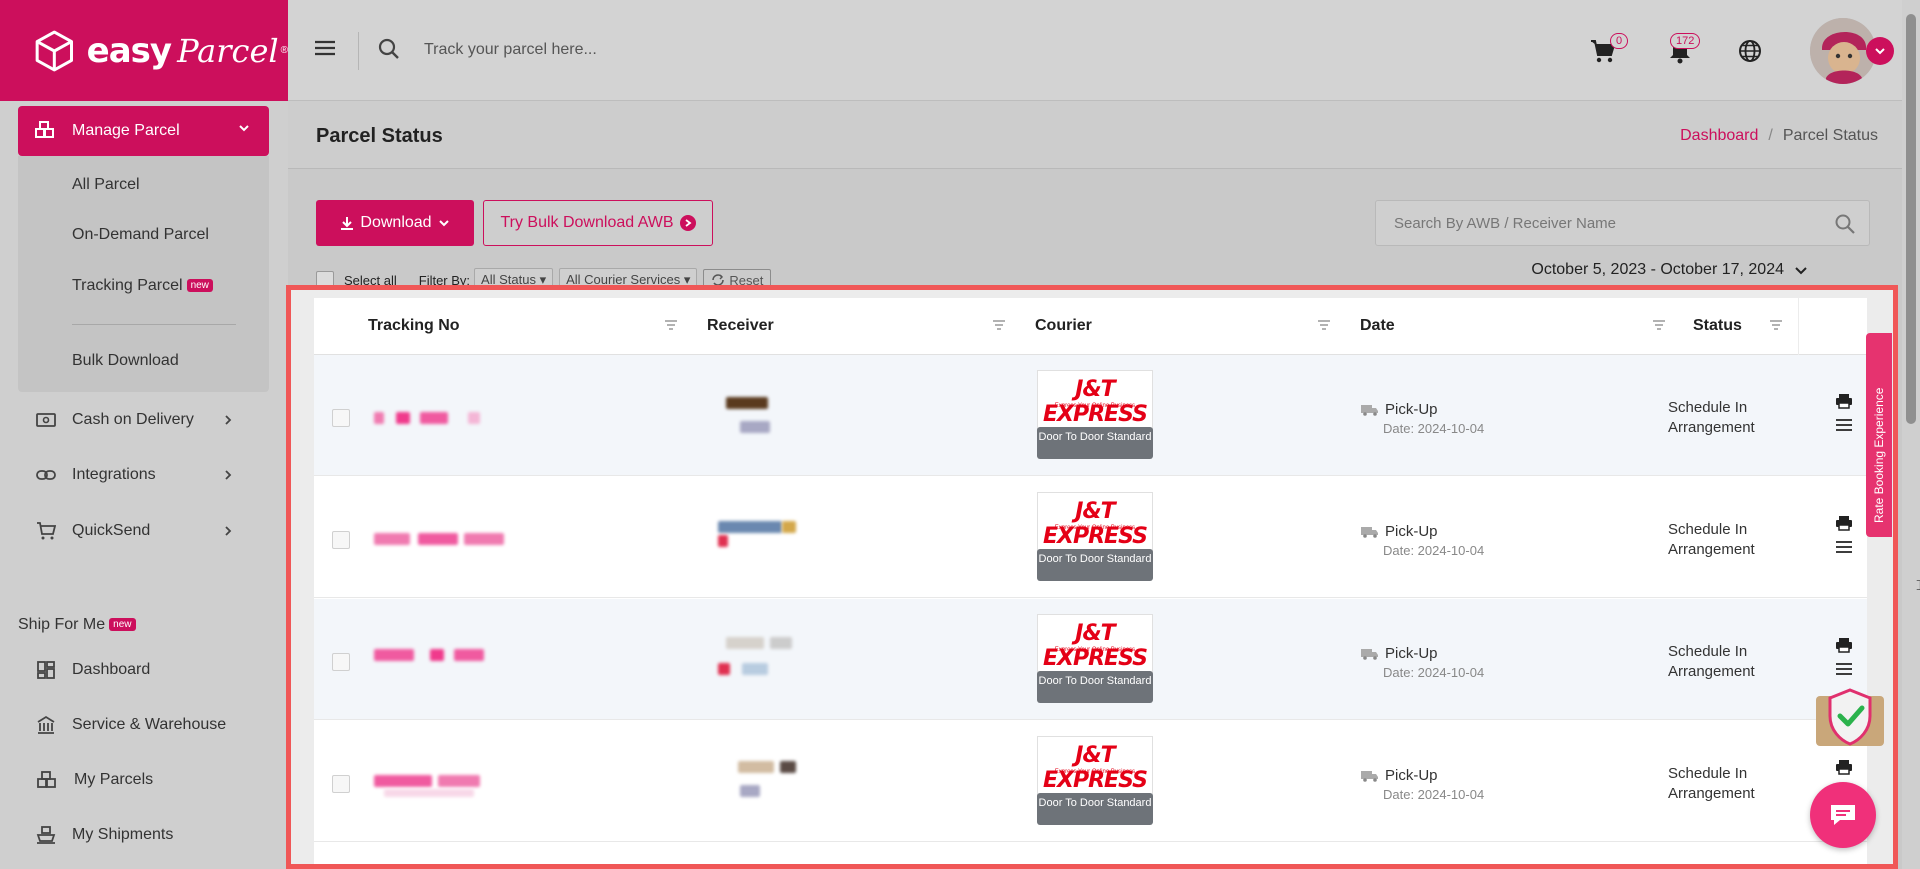 This screenshot has width=1920, height=869. Describe the element at coordinates (1399, 775) in the screenshot. I see `pickup-event: Pick-Up` at that location.